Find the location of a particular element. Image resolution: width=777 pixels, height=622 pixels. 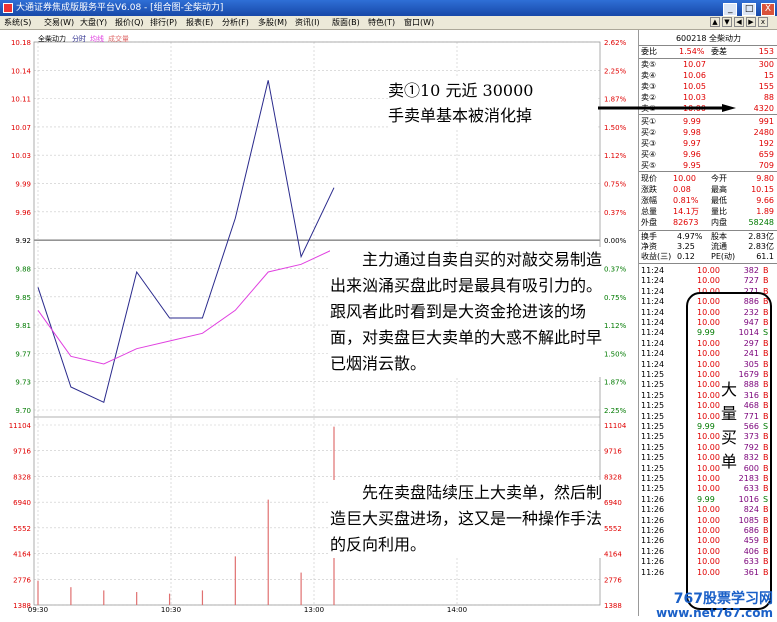

stat-row: 换手 4.97% 股本 2.83亿 is located at coordinates (708, 237).